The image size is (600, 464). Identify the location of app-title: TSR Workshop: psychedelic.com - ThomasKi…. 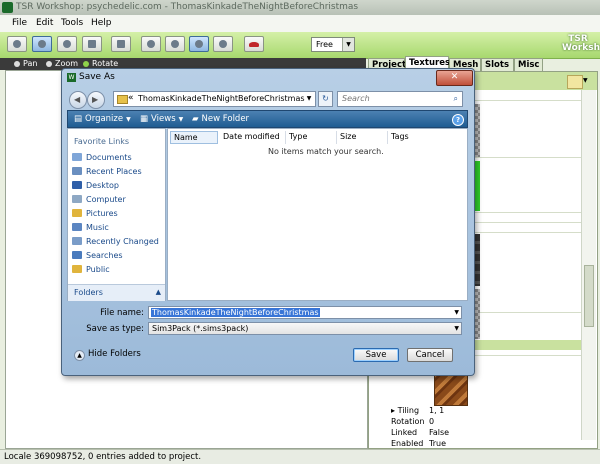
(187, 7).